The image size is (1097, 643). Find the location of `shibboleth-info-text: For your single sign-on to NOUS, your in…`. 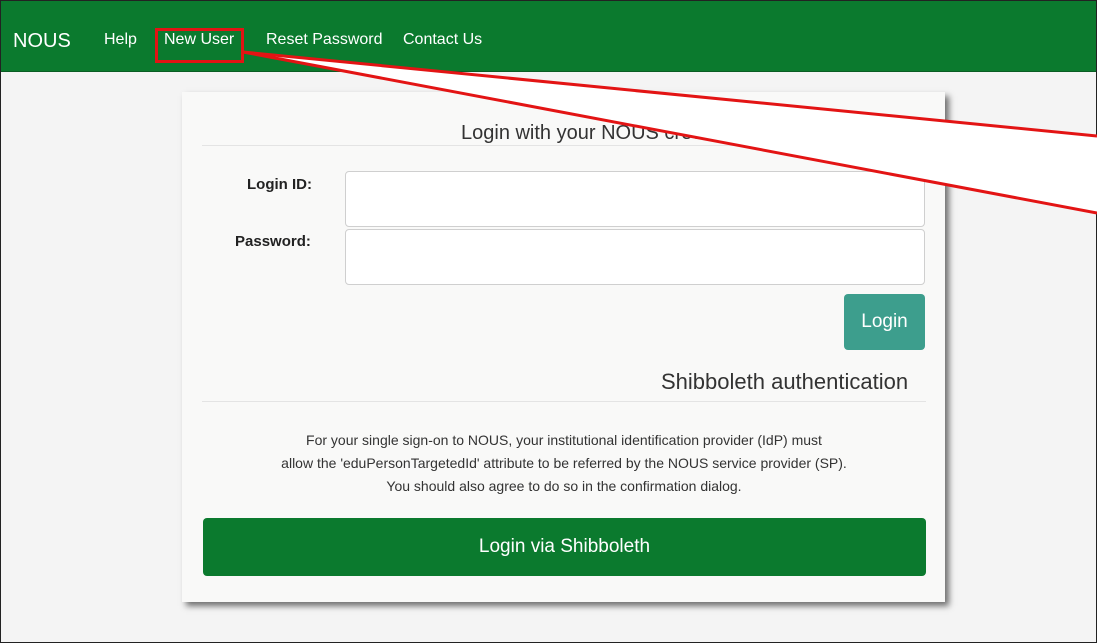

shibboleth-info-text: For your single sign-on to NOUS, your in… is located at coordinates (564, 463).